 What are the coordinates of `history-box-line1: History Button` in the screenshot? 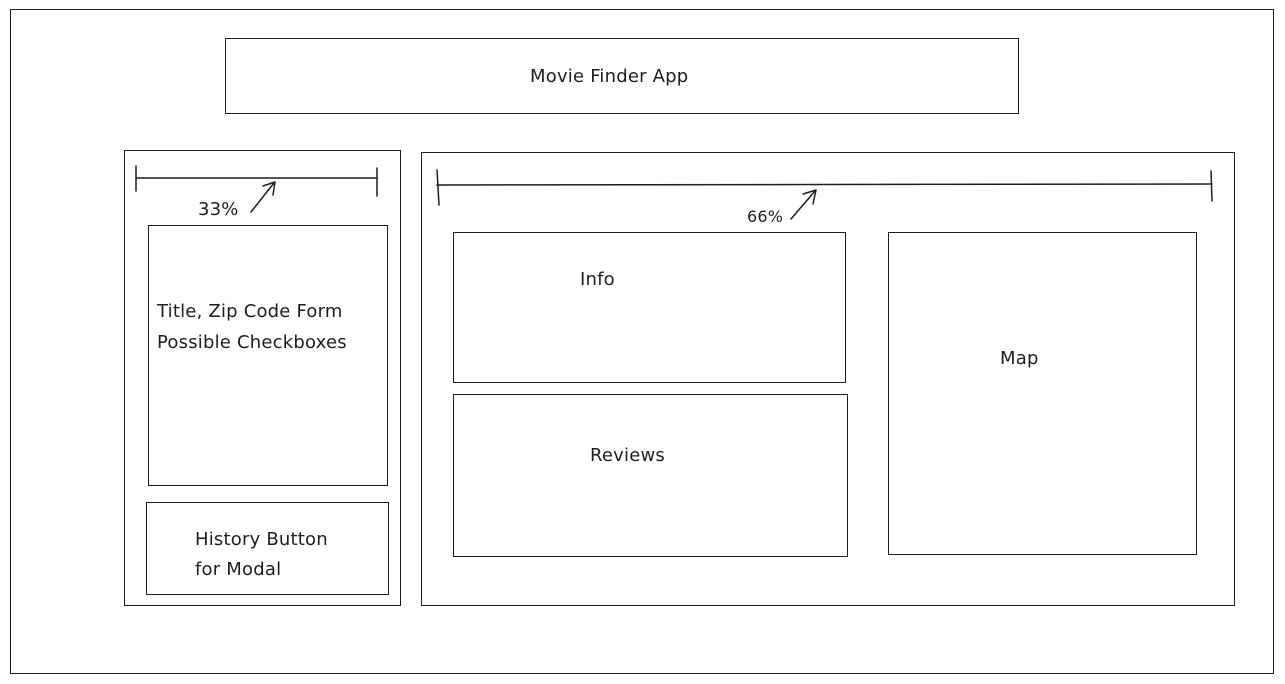 It's located at (261, 539).